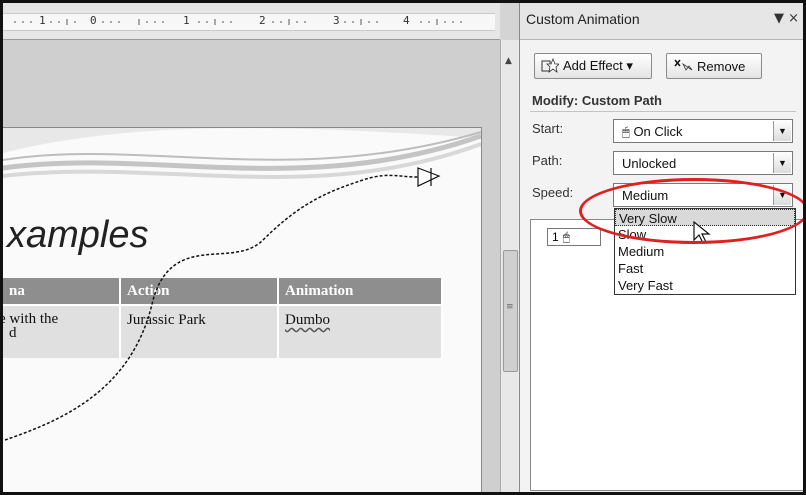  What do you see at coordinates (721, 66) in the screenshot?
I see `remove-label: Remove` at bounding box center [721, 66].